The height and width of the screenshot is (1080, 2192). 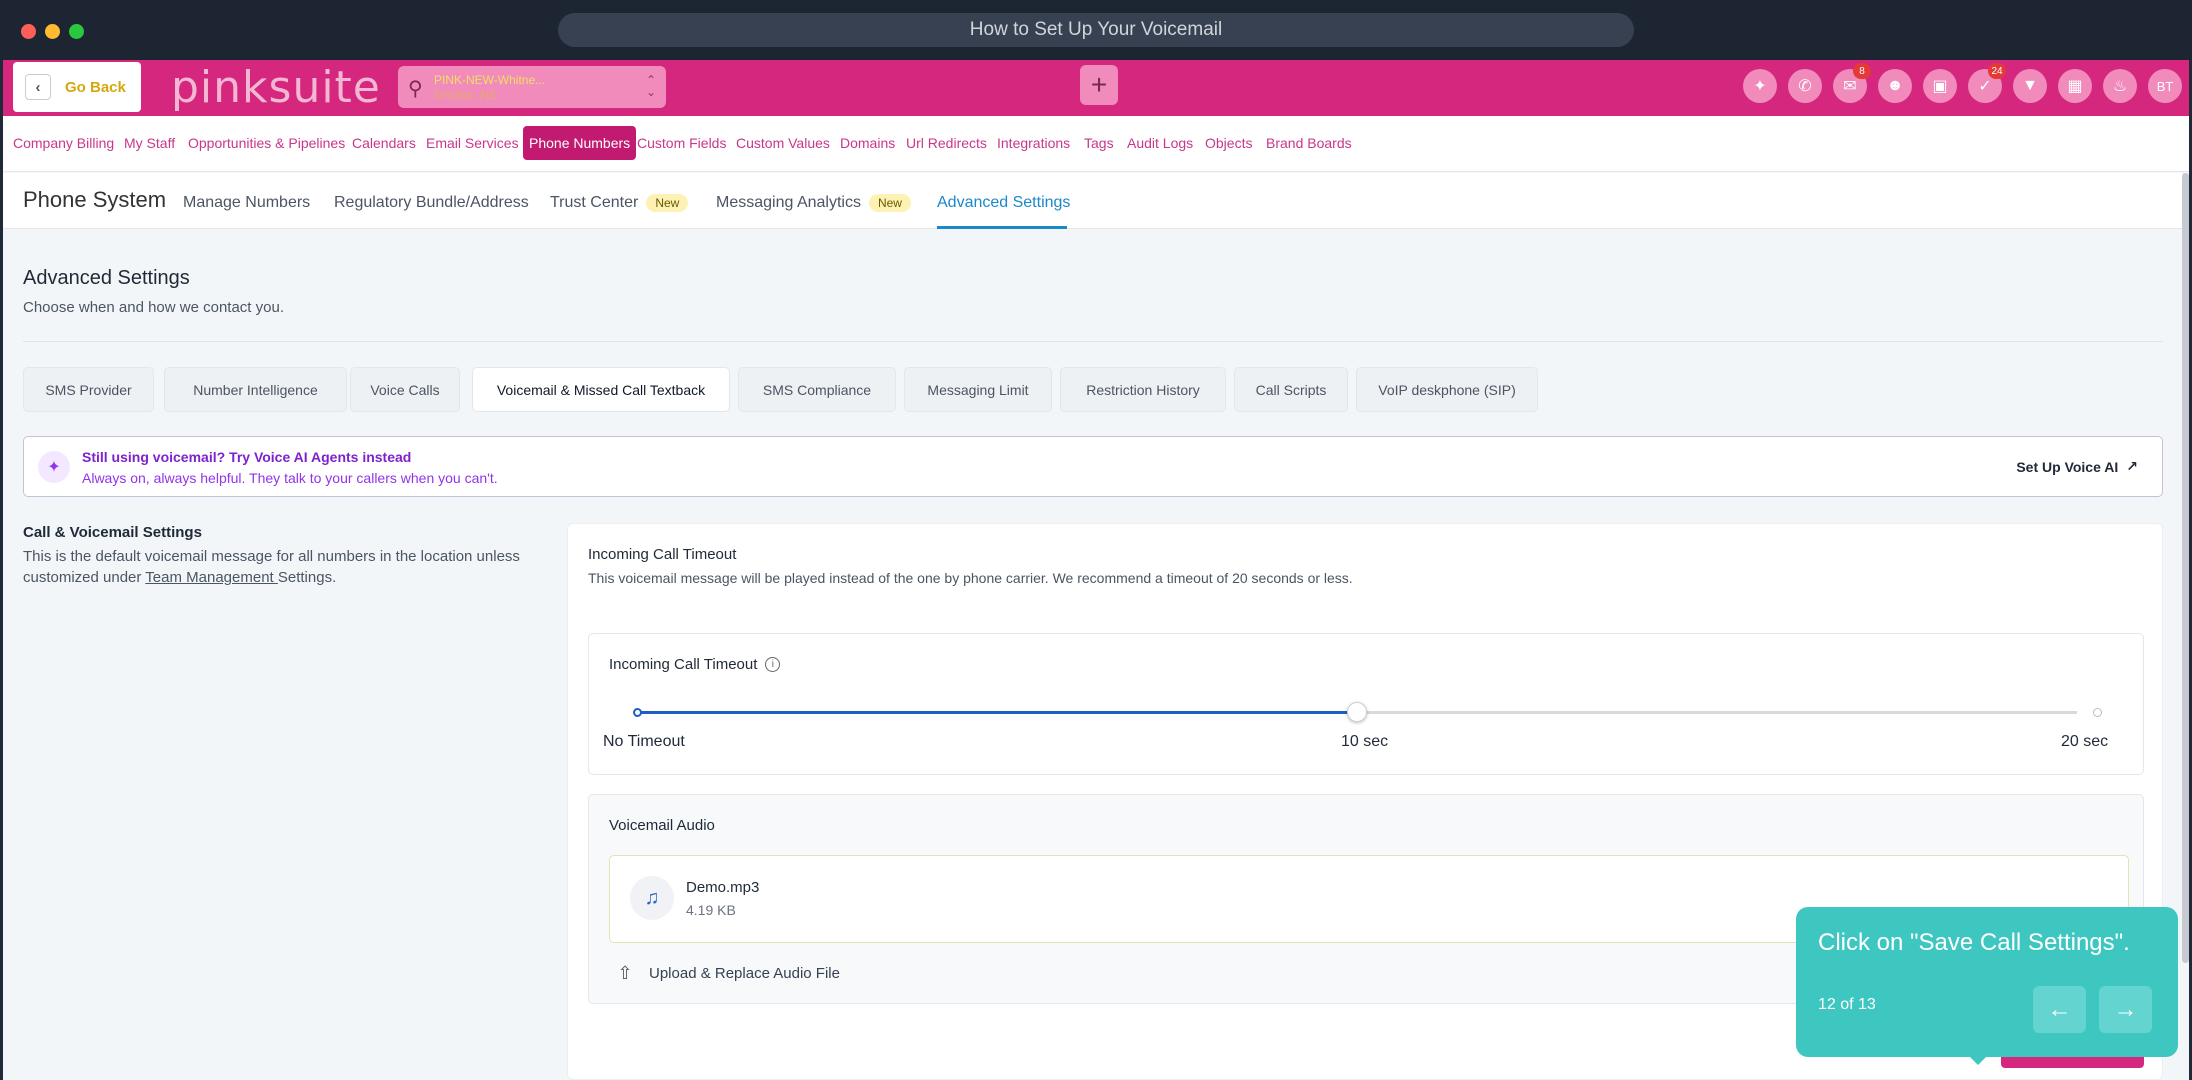 I want to click on slider-handle, so click(x=1357, y=712).